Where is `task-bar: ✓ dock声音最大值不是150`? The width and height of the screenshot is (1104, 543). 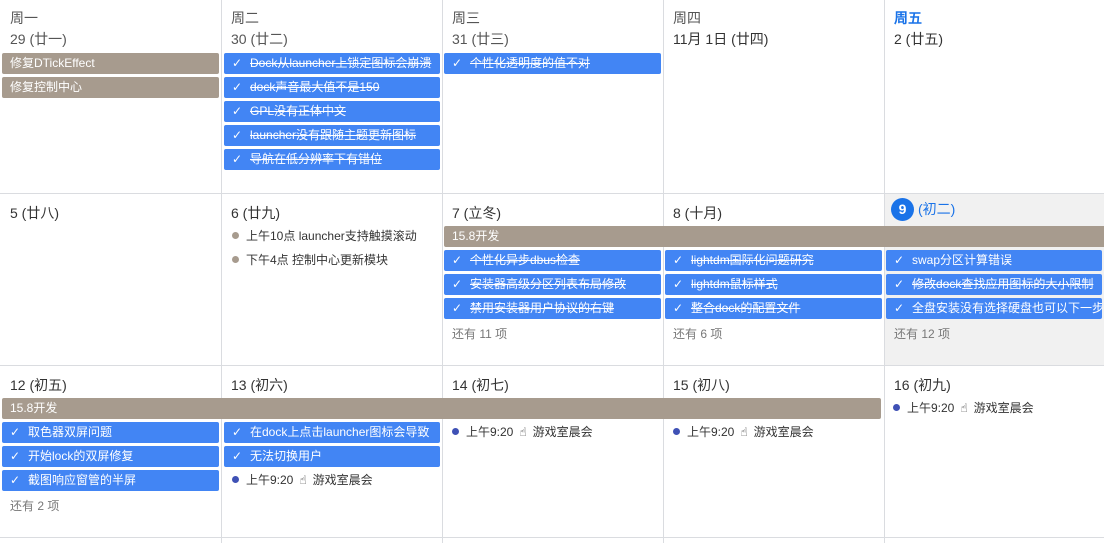
task-bar: ✓ dock声音最大值不是150 is located at coordinates (332, 87).